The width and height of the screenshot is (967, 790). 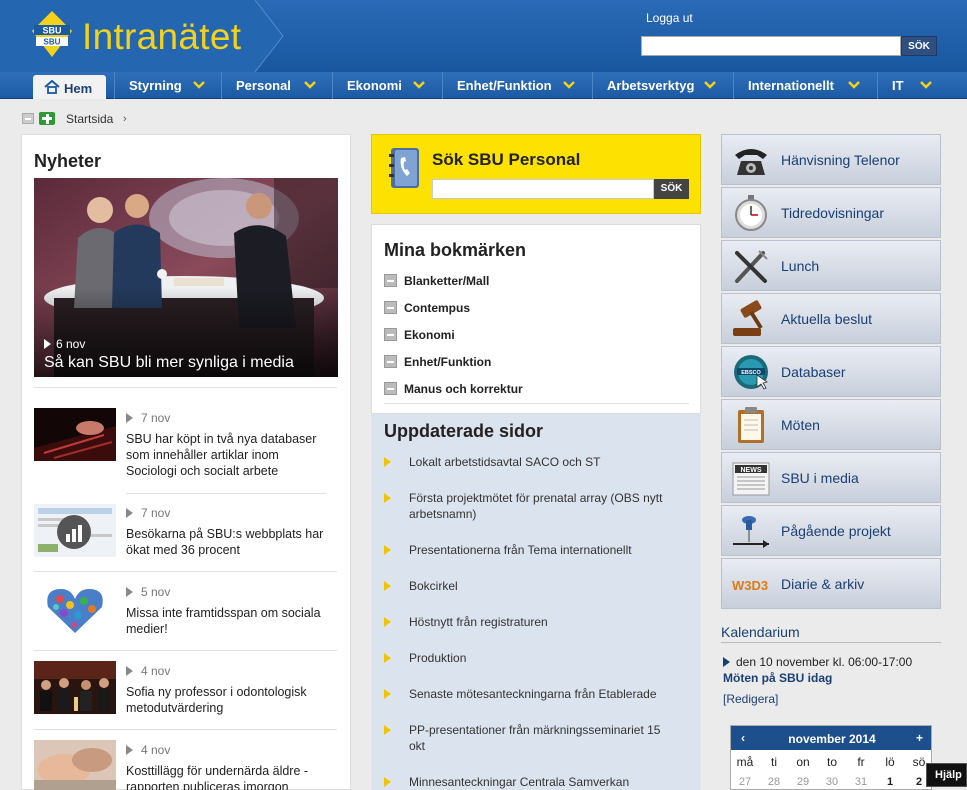 I want to click on address-book-icon, so click(x=404, y=168).